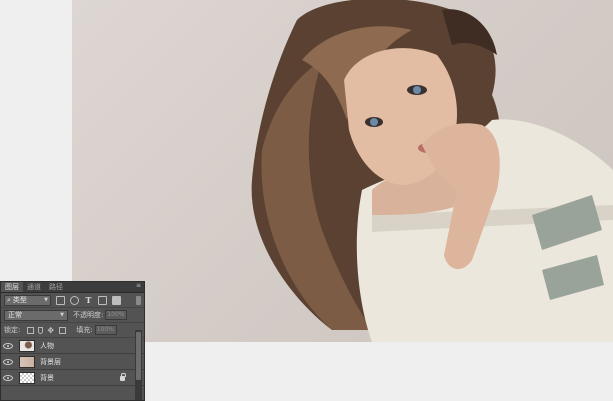 The width and height of the screenshot is (613, 401). Describe the element at coordinates (72, 330) in the screenshot. I see `lock-row: 锁定: ✥ 填充: 100%` at that location.